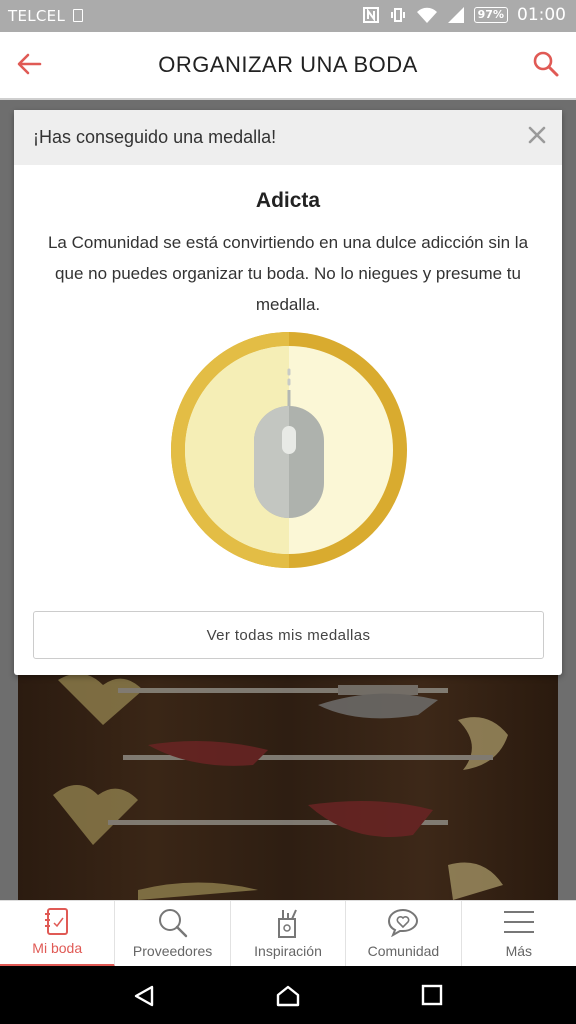  Describe the element at coordinates (57, 921) in the screenshot. I see `notebook-icon` at that location.